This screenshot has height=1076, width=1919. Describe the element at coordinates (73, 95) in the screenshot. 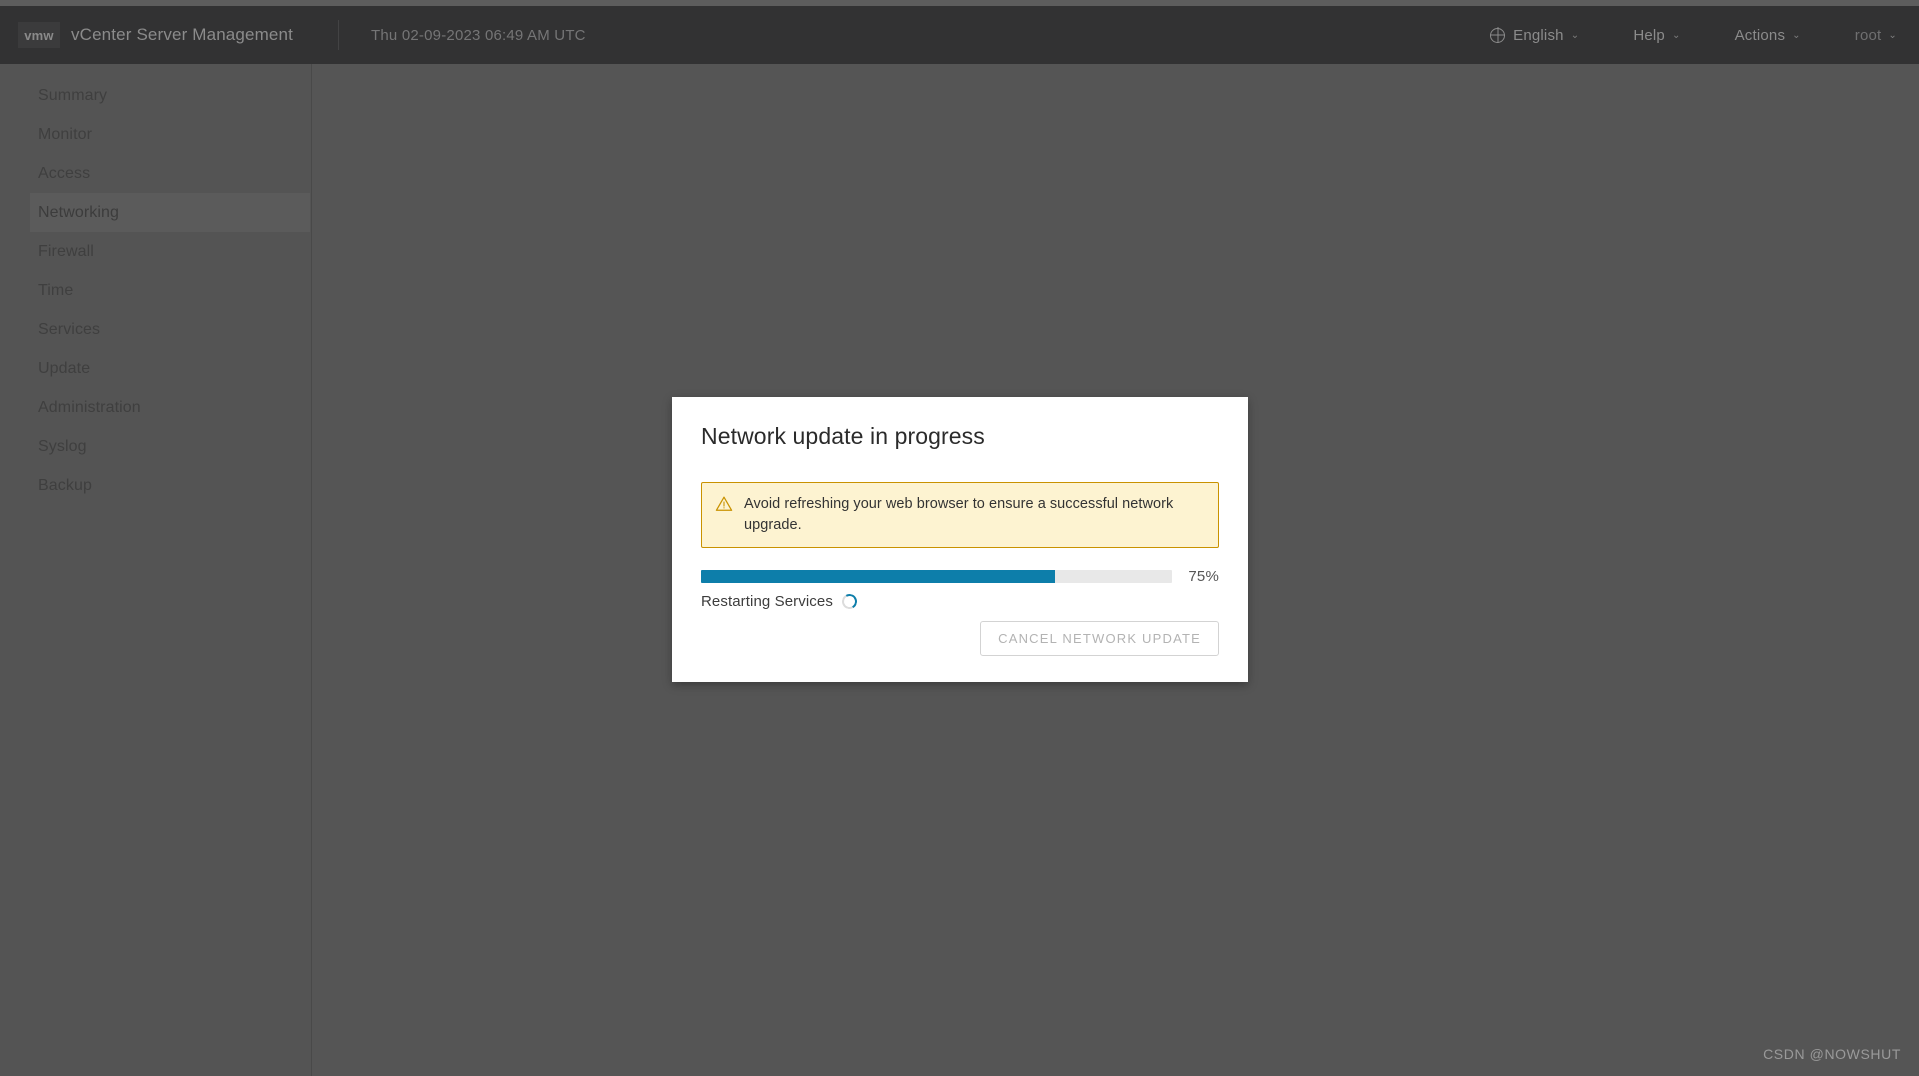

I see `sidebar-item-label: Summary` at that location.